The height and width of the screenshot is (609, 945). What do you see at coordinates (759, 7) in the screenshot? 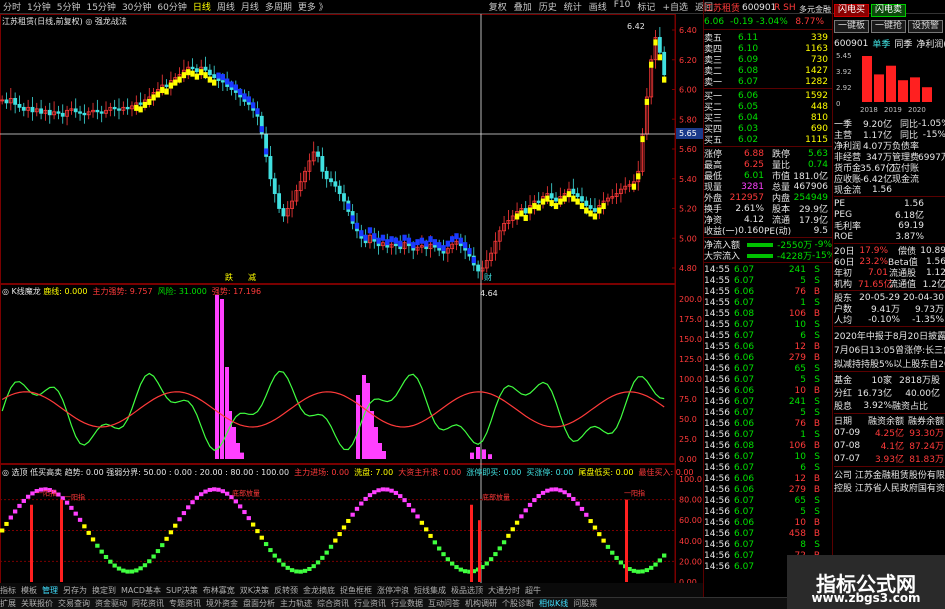
I see `stock-code: 600901` at bounding box center [759, 7].